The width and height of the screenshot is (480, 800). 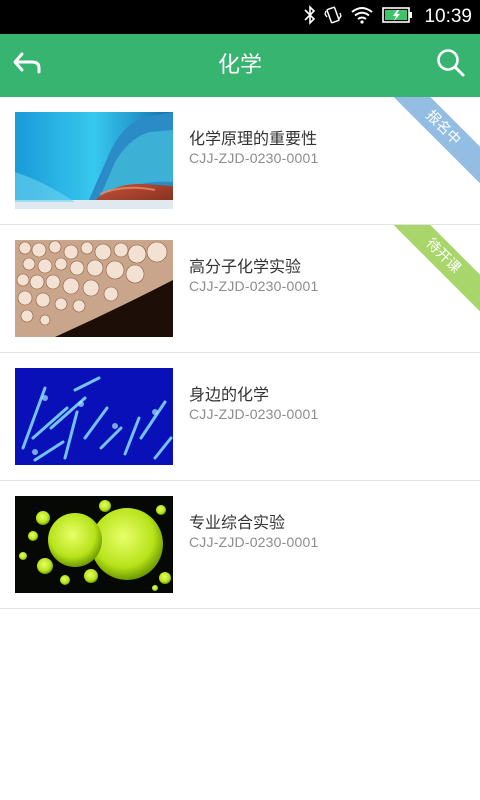 I want to click on blue-crystal-thumbnail, so click(x=94, y=160).